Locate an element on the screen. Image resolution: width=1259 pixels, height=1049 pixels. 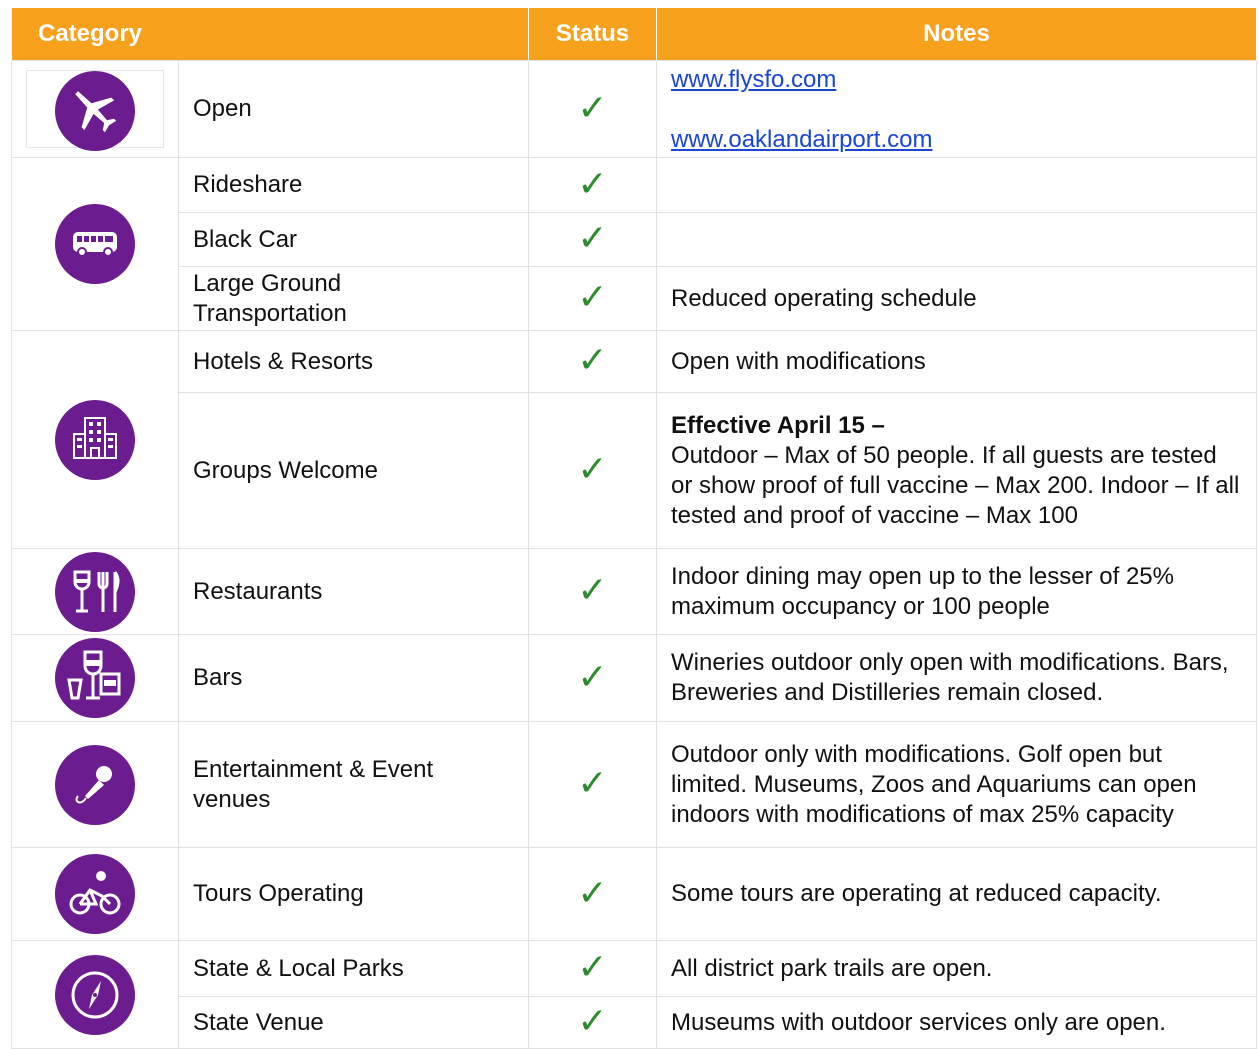
category-label: State & Local Parks is located at coordinates (353, 968).